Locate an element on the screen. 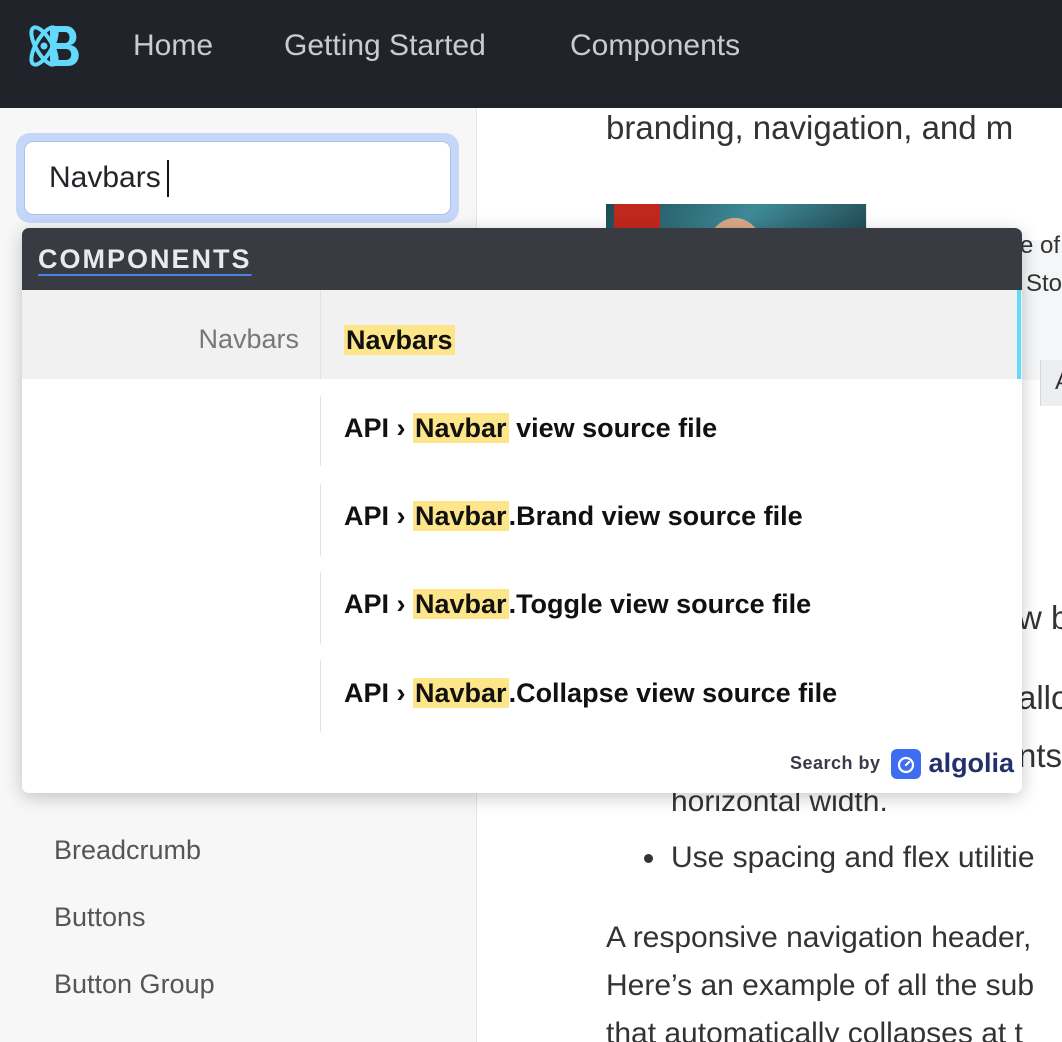 The height and width of the screenshot is (1042, 1062). sidebar-item-buttons: Buttons is located at coordinates (100, 917).